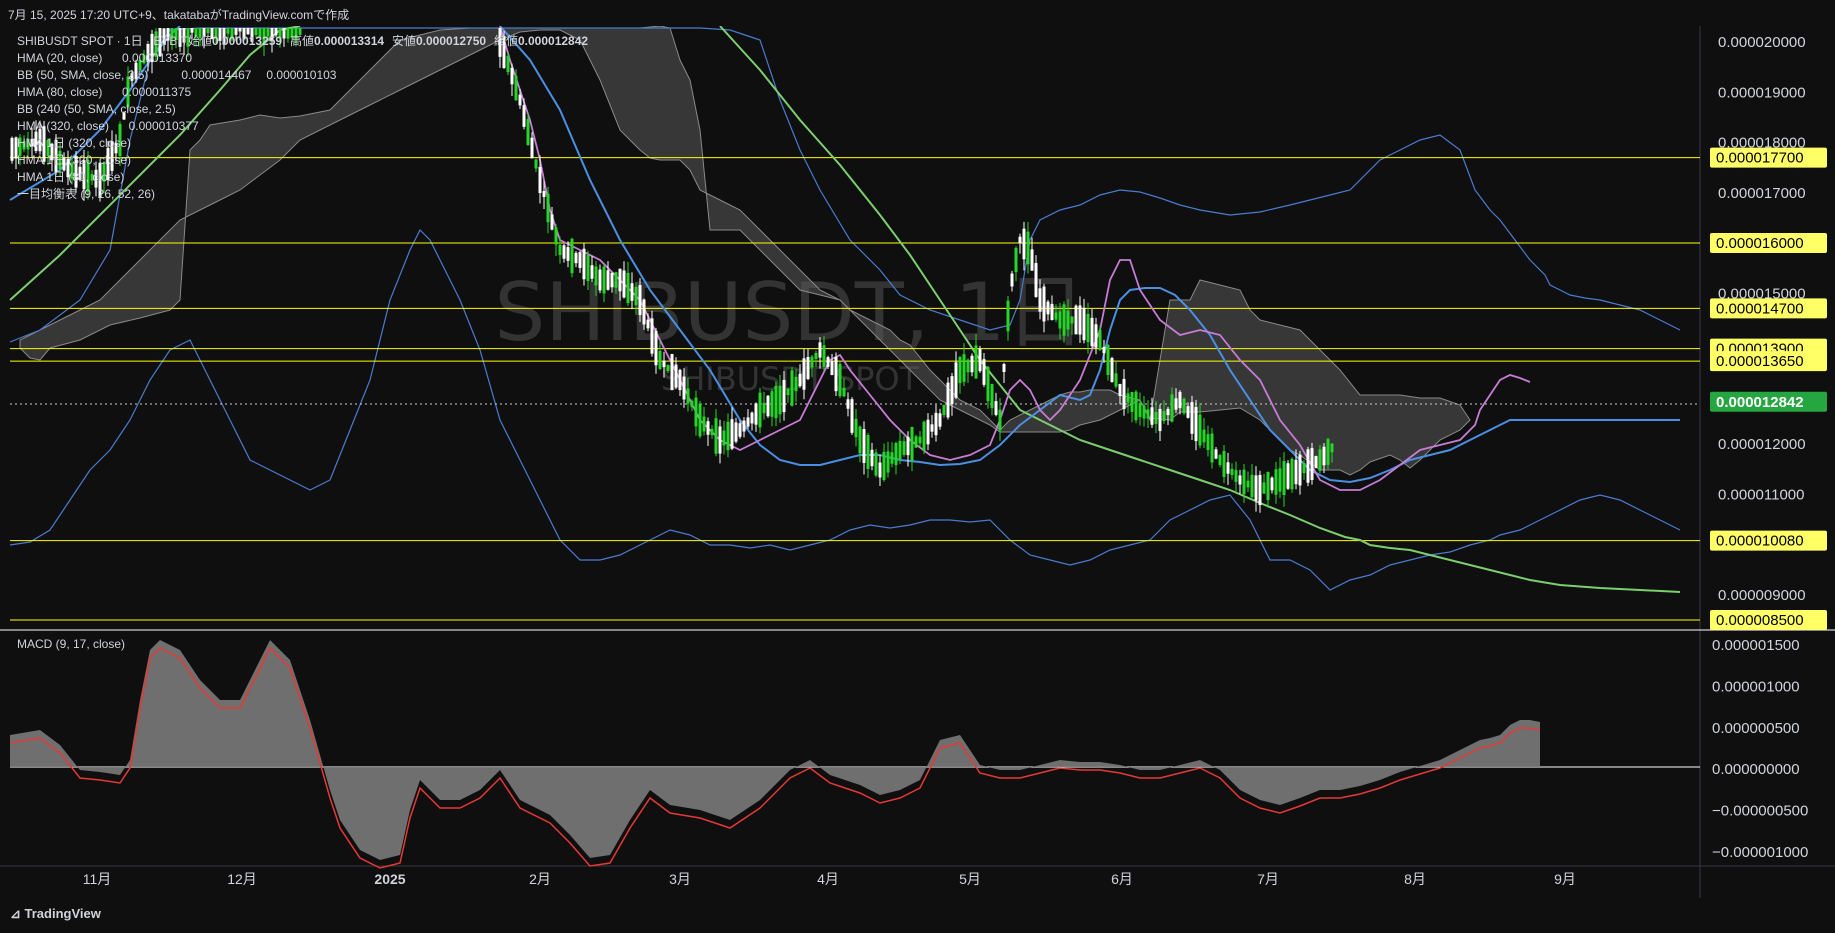 The height and width of the screenshot is (933, 1835). Describe the element at coordinates (1760, 243) in the screenshot. I see `level-pill-text: 0.000016000` at that location.